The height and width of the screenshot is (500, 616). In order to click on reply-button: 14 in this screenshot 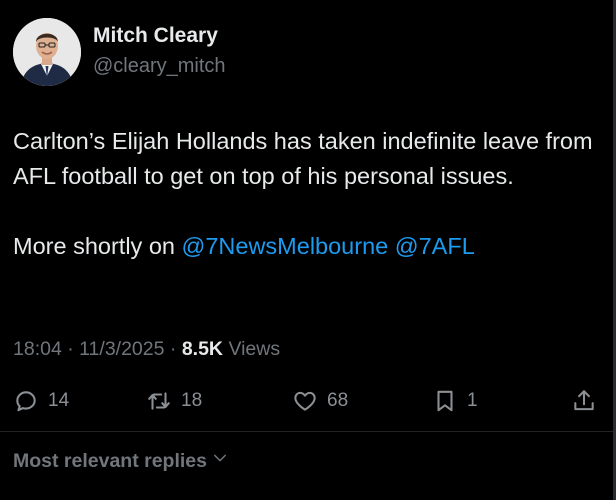, I will do `click(41, 401)`.